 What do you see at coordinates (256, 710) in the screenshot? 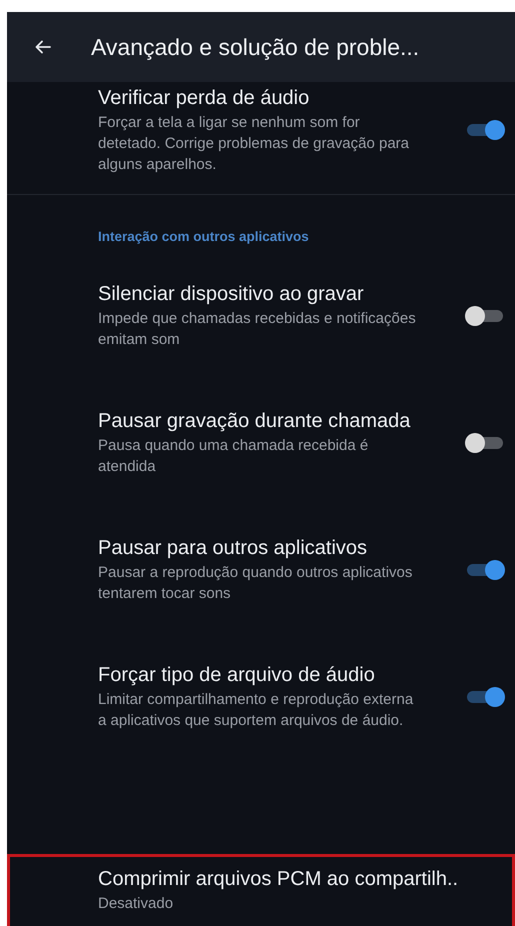
I see `setting-summary: Limitar compartilhamento e reprodução externa a aplicativos que suportem arquivos de áudio.` at bounding box center [256, 710].